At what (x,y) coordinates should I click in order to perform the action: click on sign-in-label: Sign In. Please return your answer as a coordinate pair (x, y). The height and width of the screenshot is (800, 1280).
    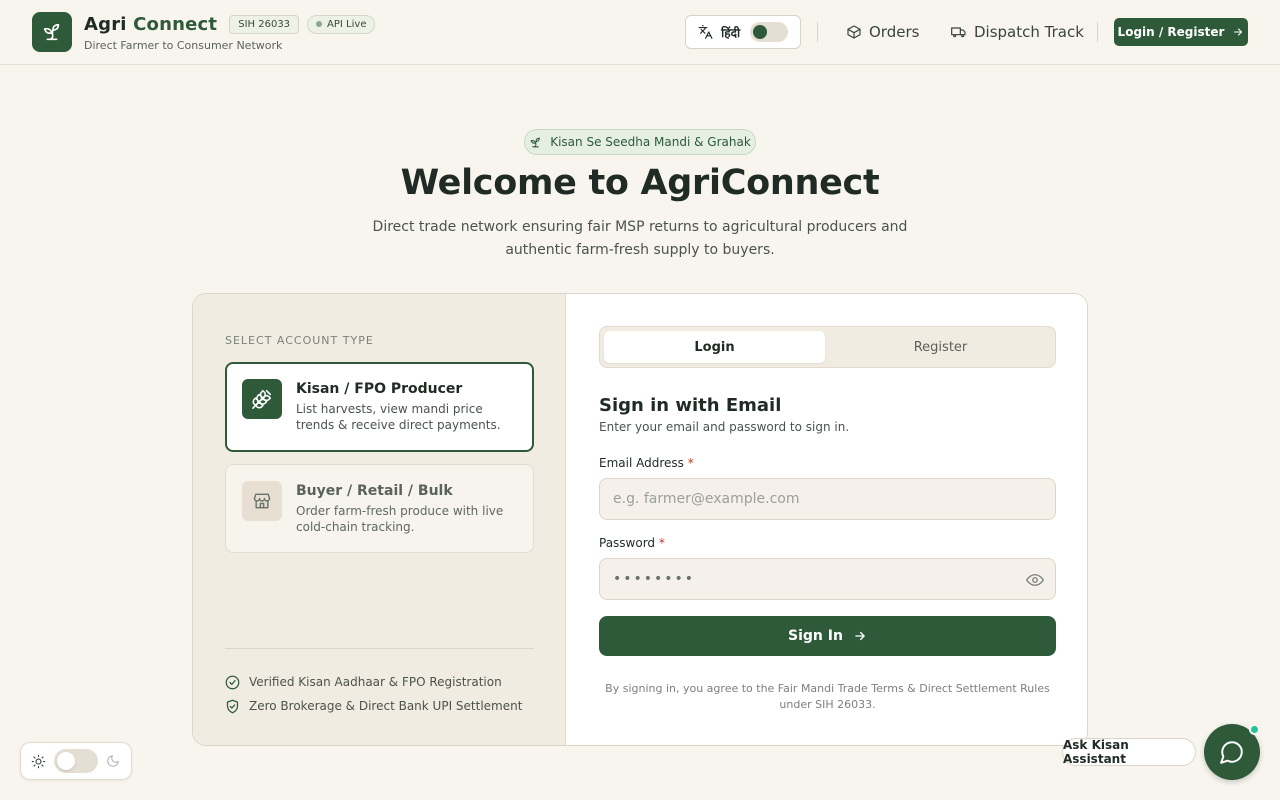
    Looking at the image, I should click on (815, 636).